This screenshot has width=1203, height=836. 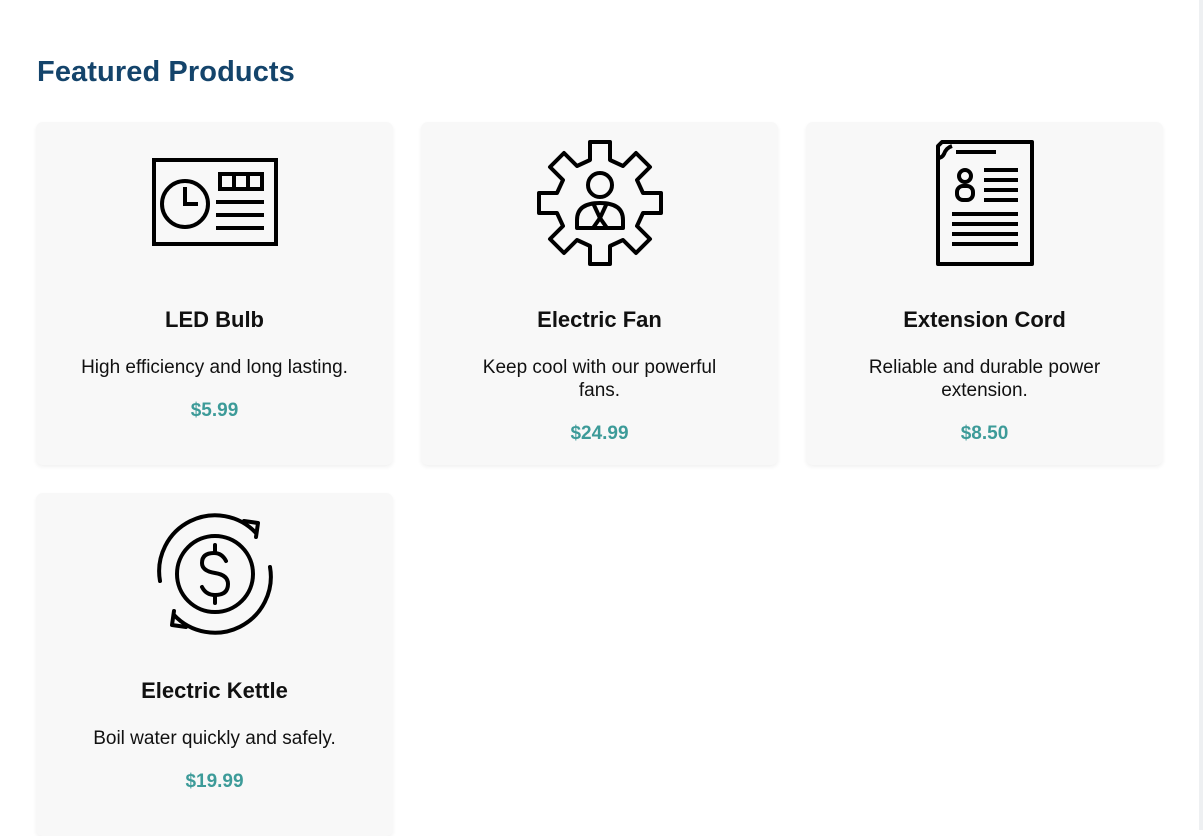 I want to click on page-scroll-edge, so click(x=1201, y=415).